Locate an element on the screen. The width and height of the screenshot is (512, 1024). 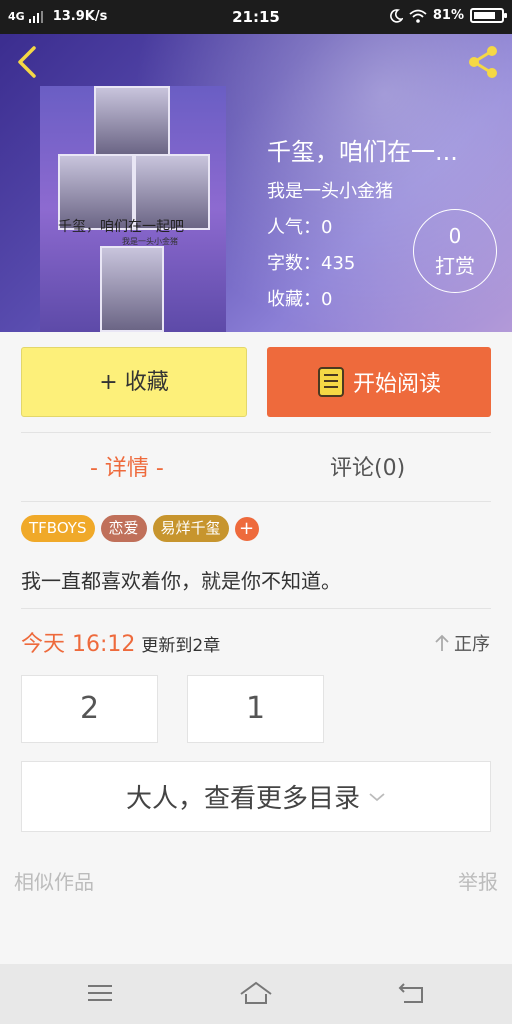
battery-percent: 81% is located at coordinates (448, 15).